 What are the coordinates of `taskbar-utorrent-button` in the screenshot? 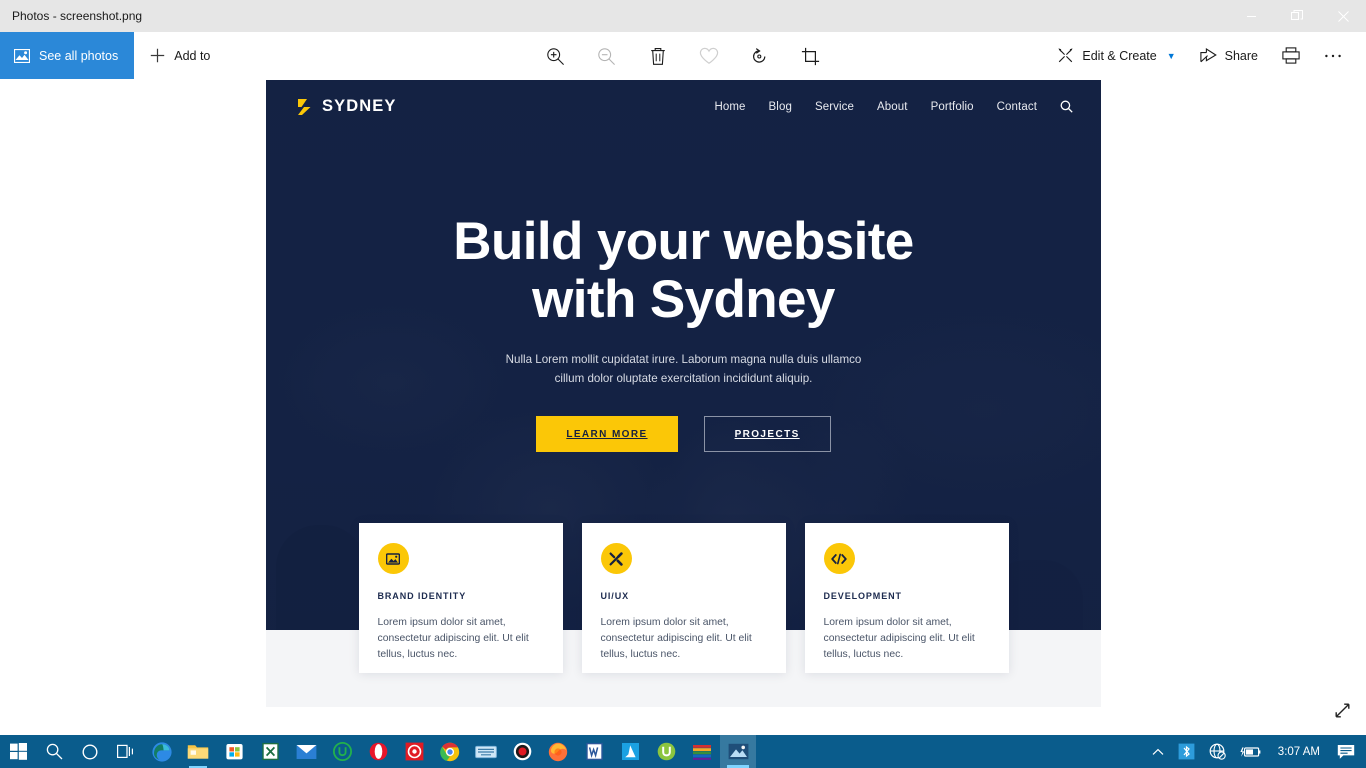 It's located at (666, 751).